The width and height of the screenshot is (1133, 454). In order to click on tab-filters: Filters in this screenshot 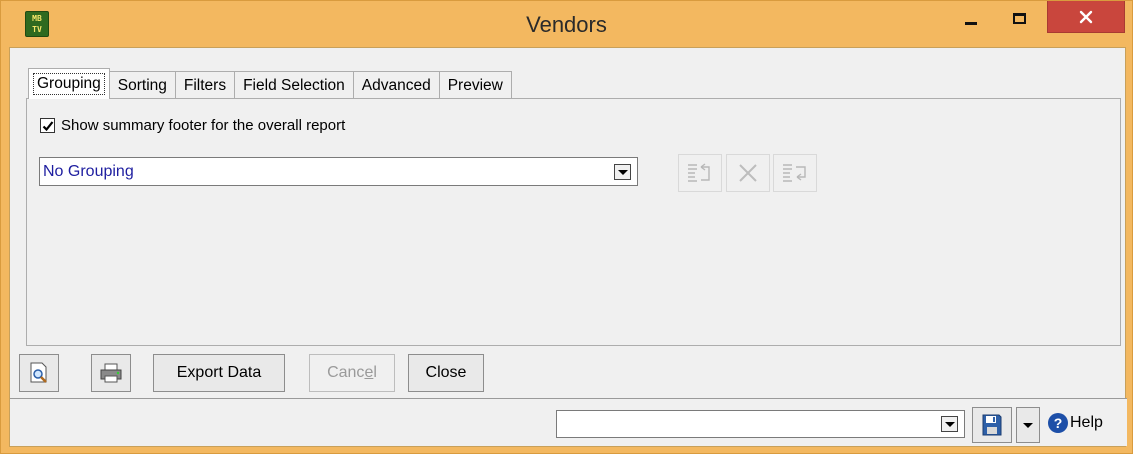, I will do `click(205, 85)`.